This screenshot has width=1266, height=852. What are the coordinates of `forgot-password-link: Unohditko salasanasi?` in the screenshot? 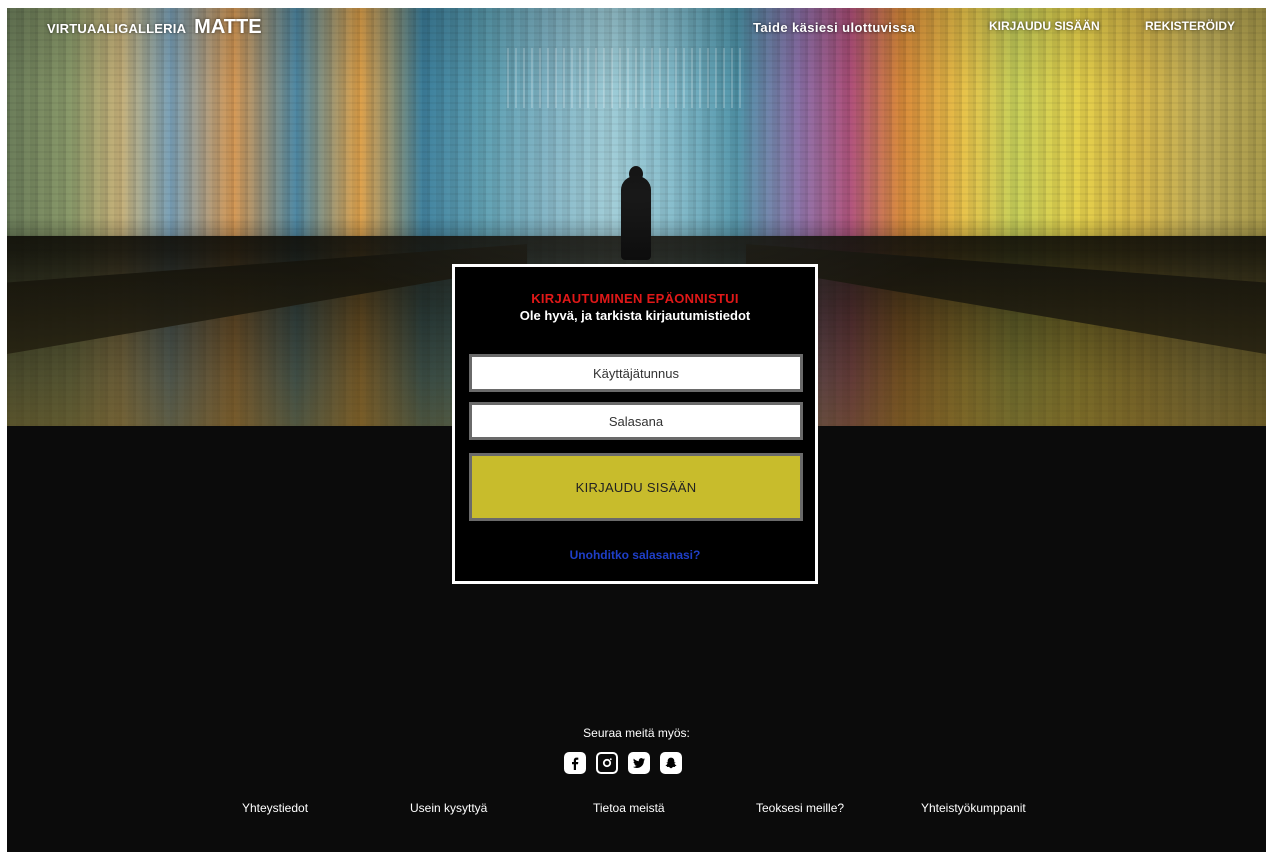 It's located at (635, 555).